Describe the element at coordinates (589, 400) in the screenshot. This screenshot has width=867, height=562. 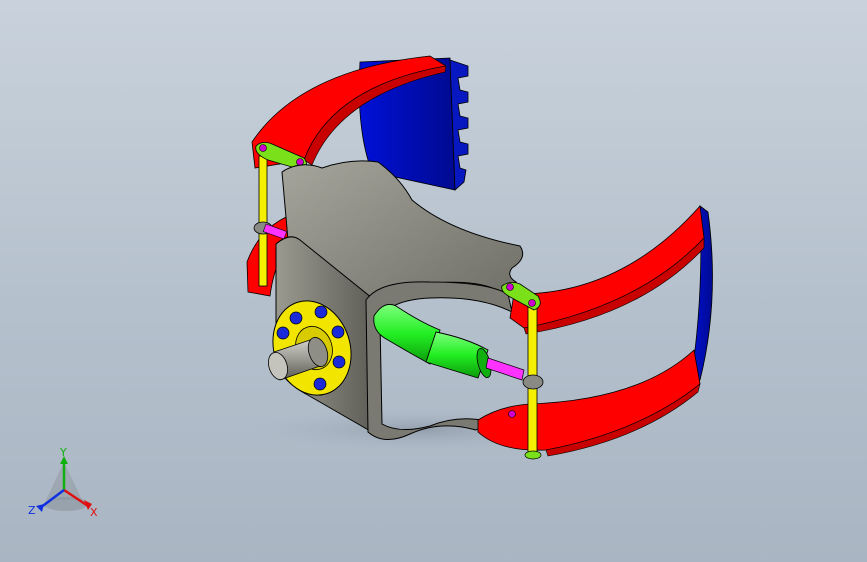
I see `front-jaw-arm-lower` at that location.